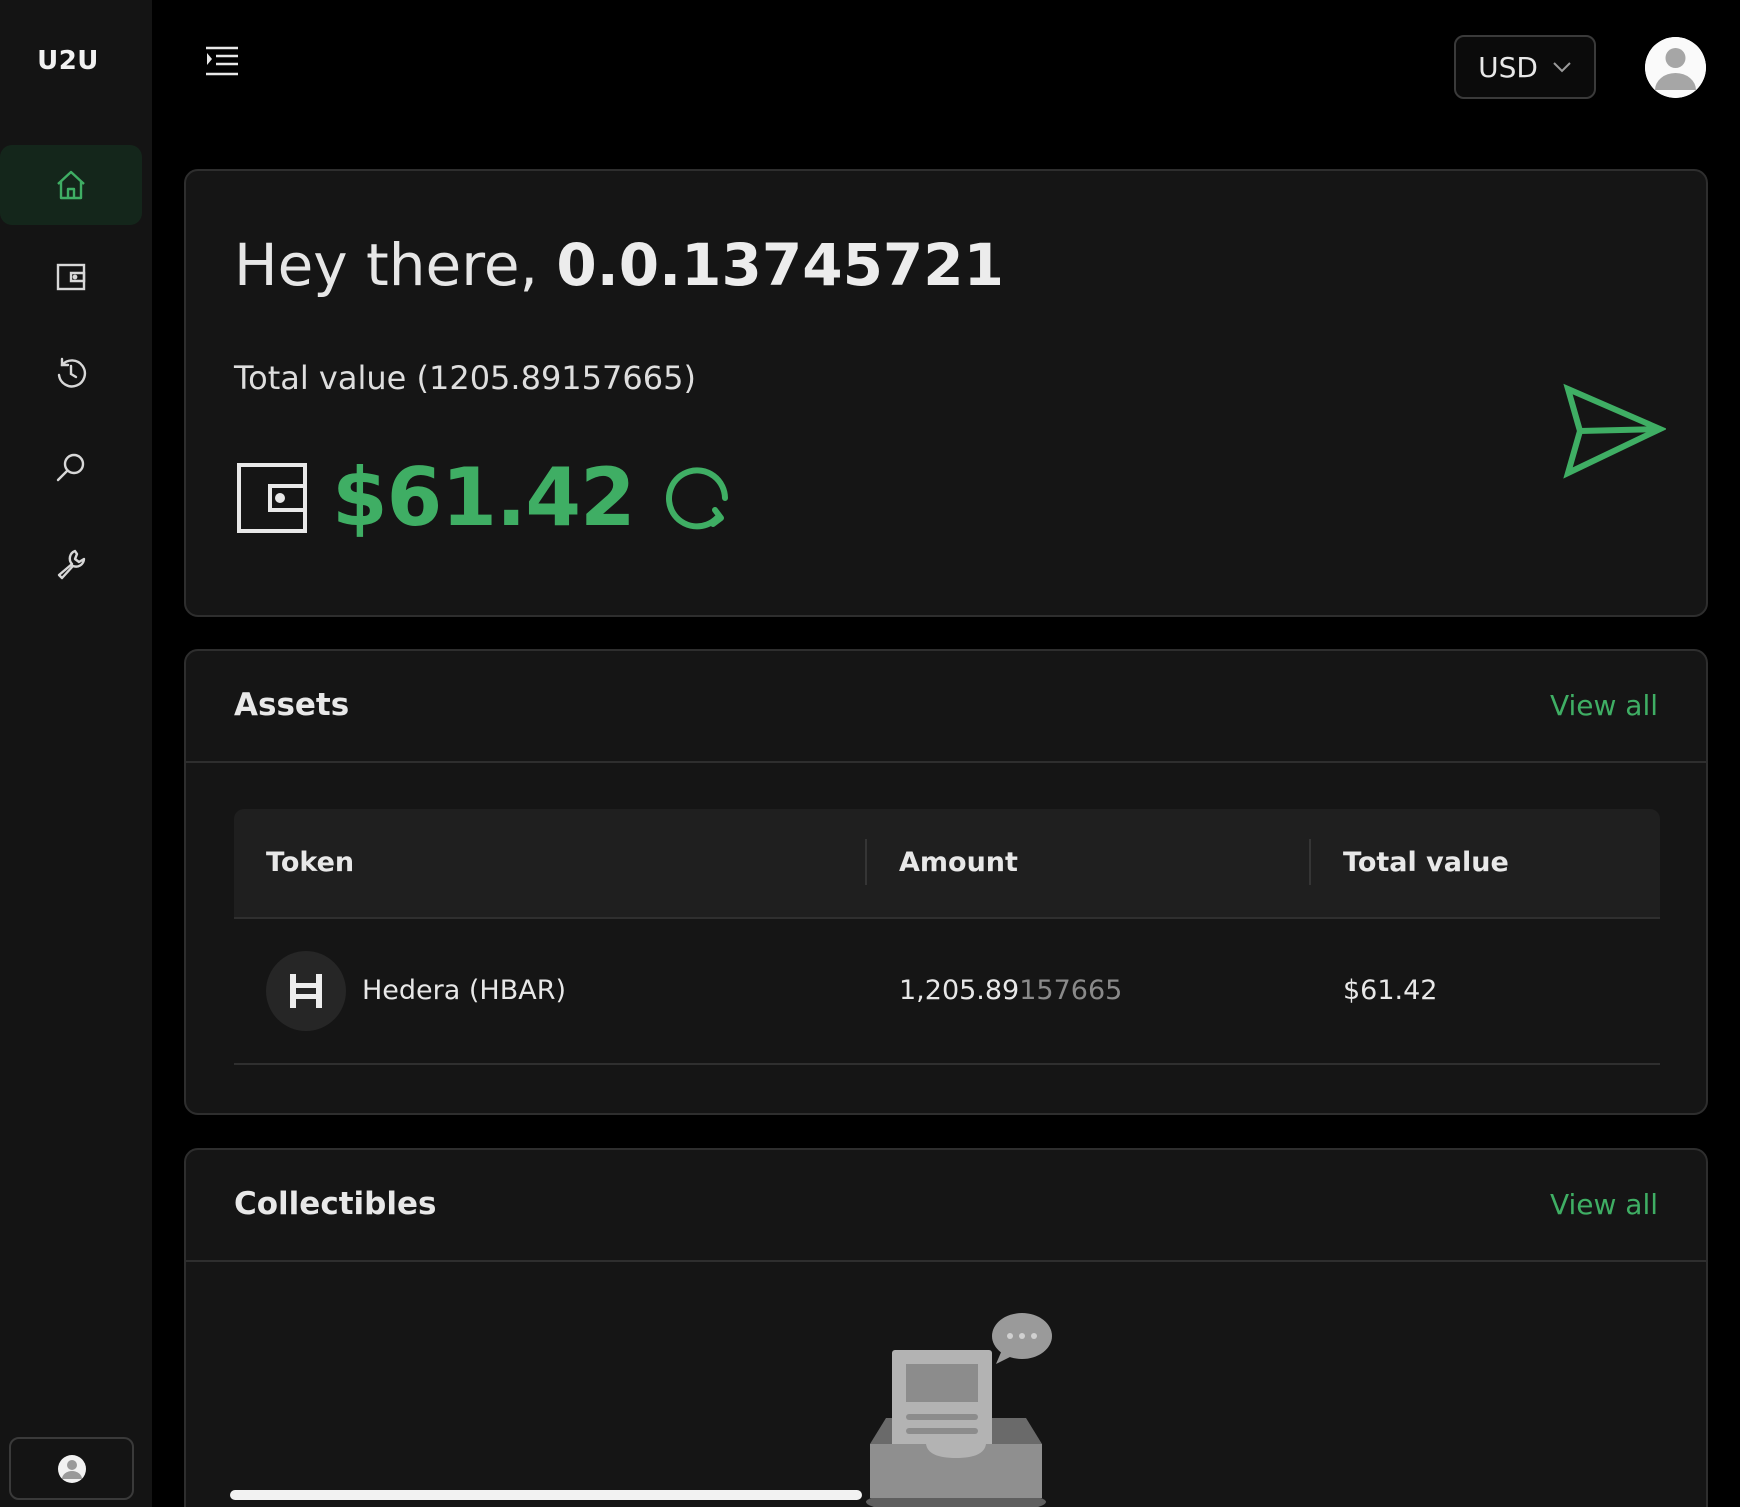 The width and height of the screenshot is (1740, 1507). Describe the element at coordinates (946, 1206) in the screenshot. I see `collectibles-header: Collectibles View all` at that location.